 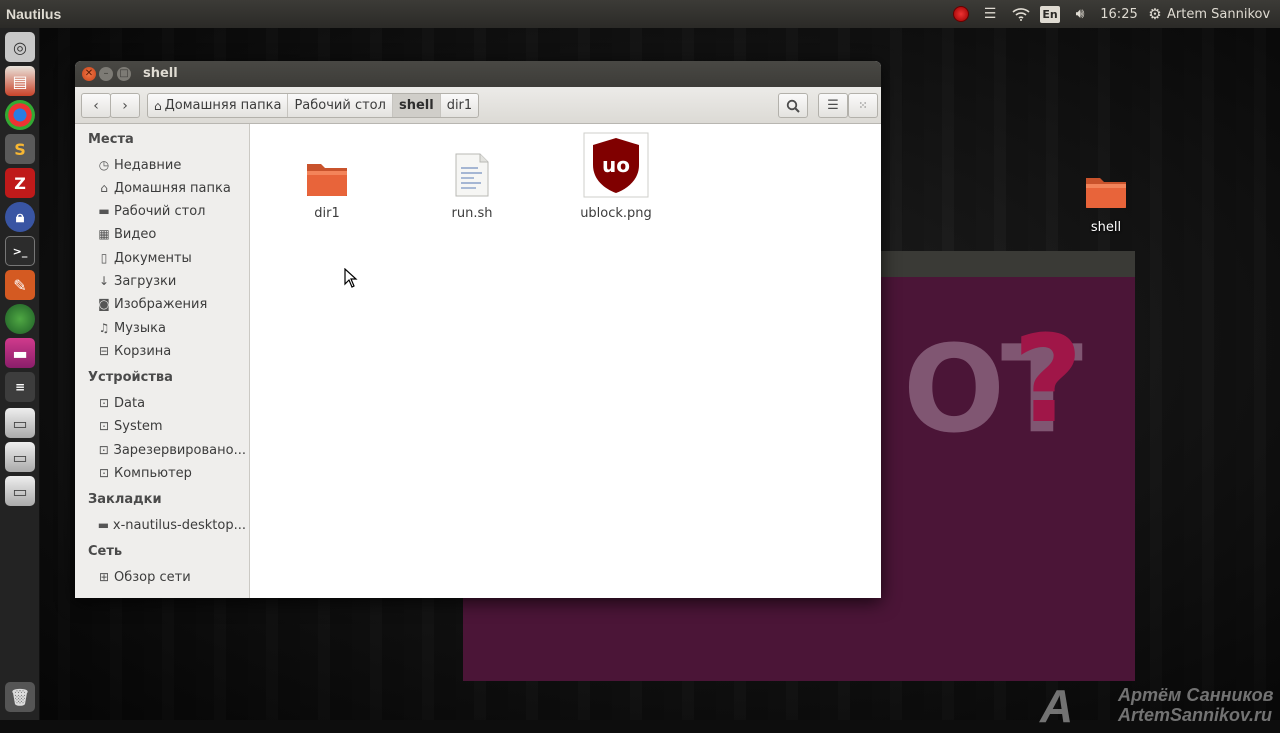 What do you see at coordinates (327, 189) in the screenshot?
I see `file-item-dir1: dir1` at bounding box center [327, 189].